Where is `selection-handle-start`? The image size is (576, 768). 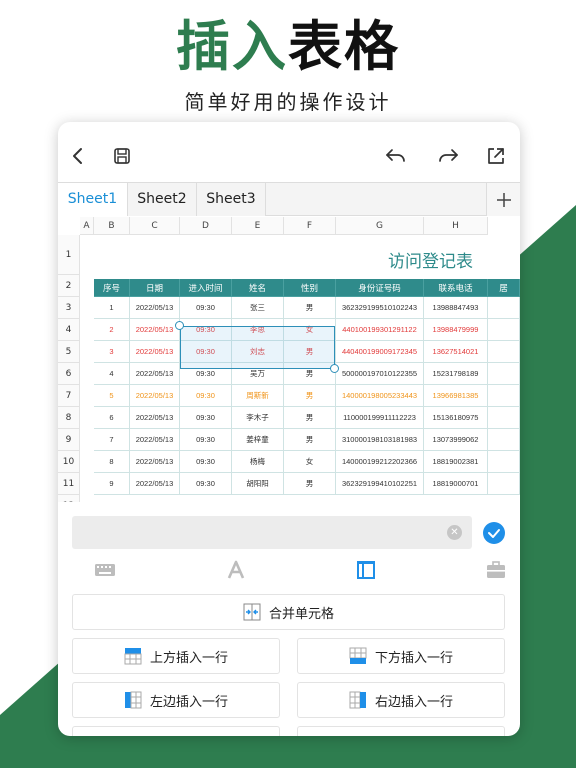
selection-handle-start is located at coordinates (179, 325).